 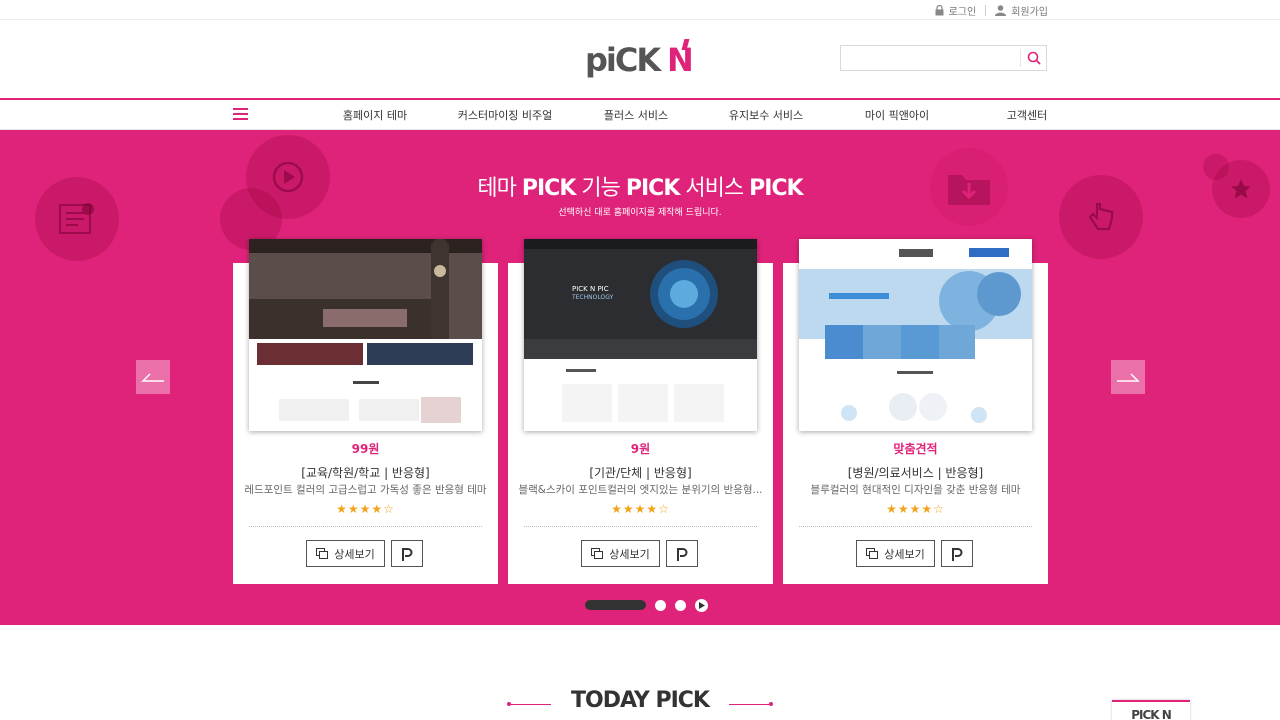 I want to click on arrow-right-icon, so click(x=1128, y=377).